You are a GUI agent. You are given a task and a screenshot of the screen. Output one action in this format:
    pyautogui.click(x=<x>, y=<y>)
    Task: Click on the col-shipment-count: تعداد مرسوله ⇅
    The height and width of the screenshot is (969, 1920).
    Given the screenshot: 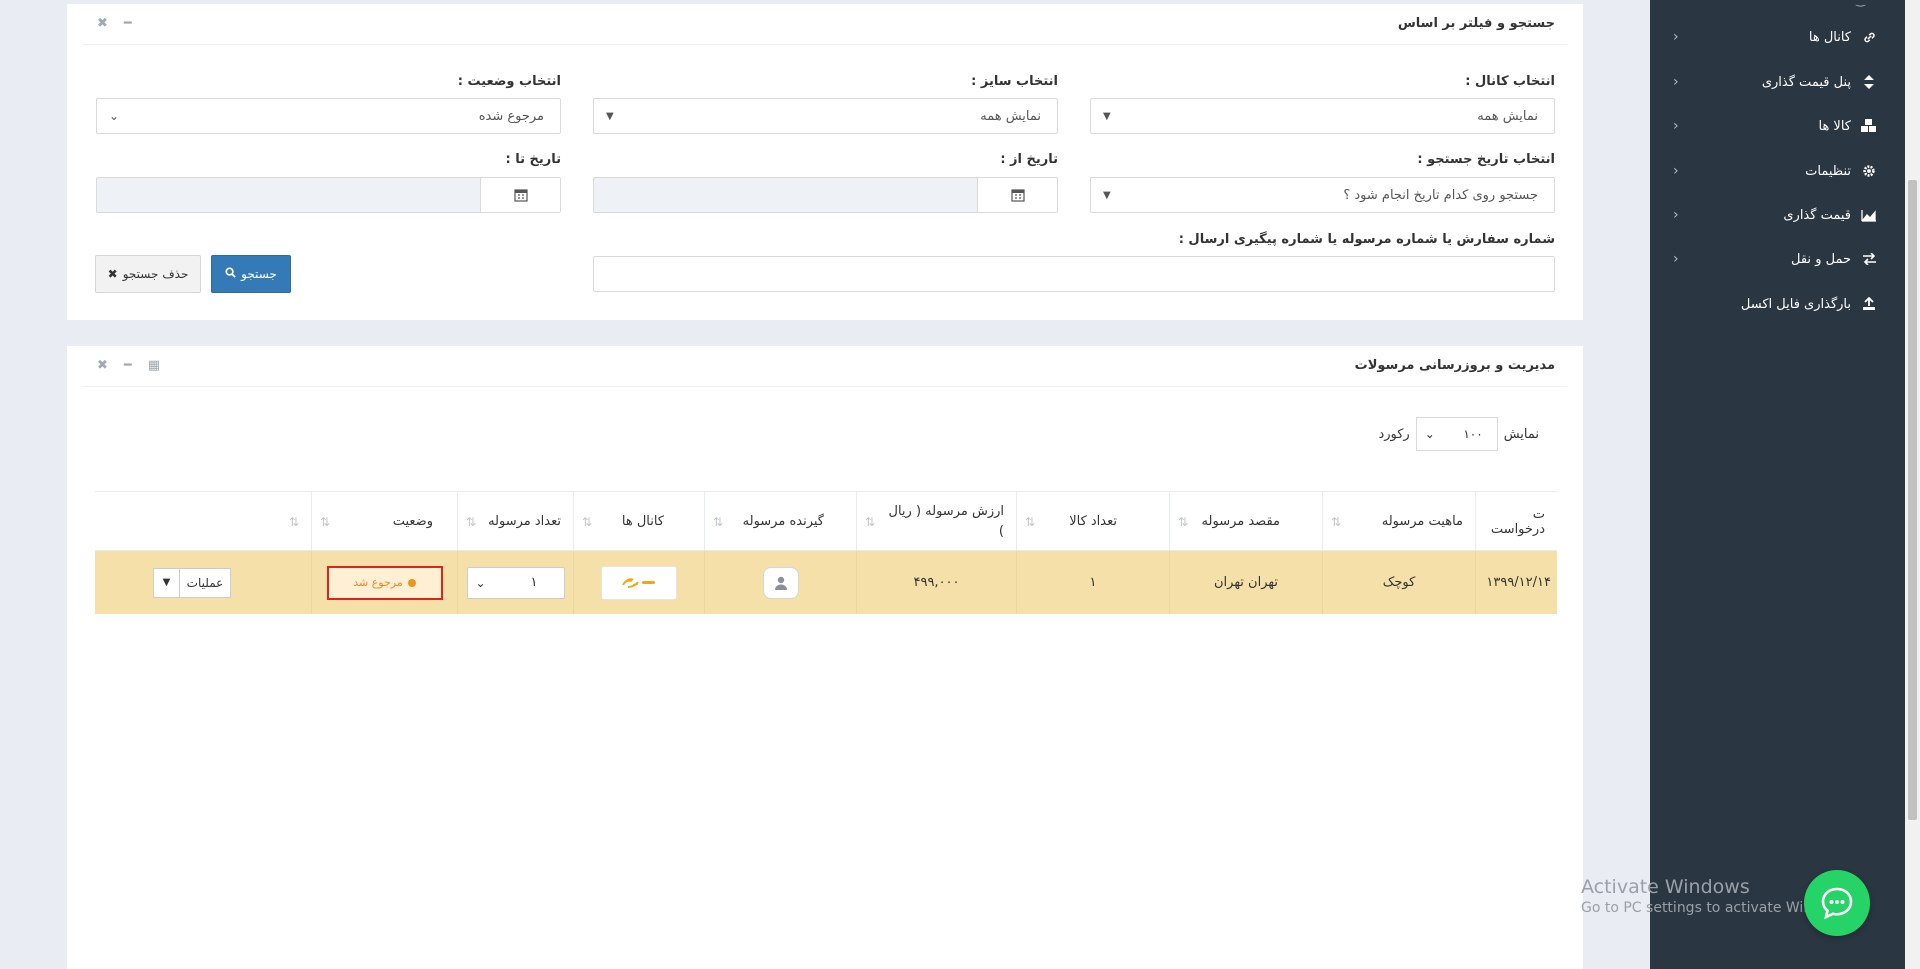 What is the action you would take?
    pyautogui.click(x=515, y=521)
    